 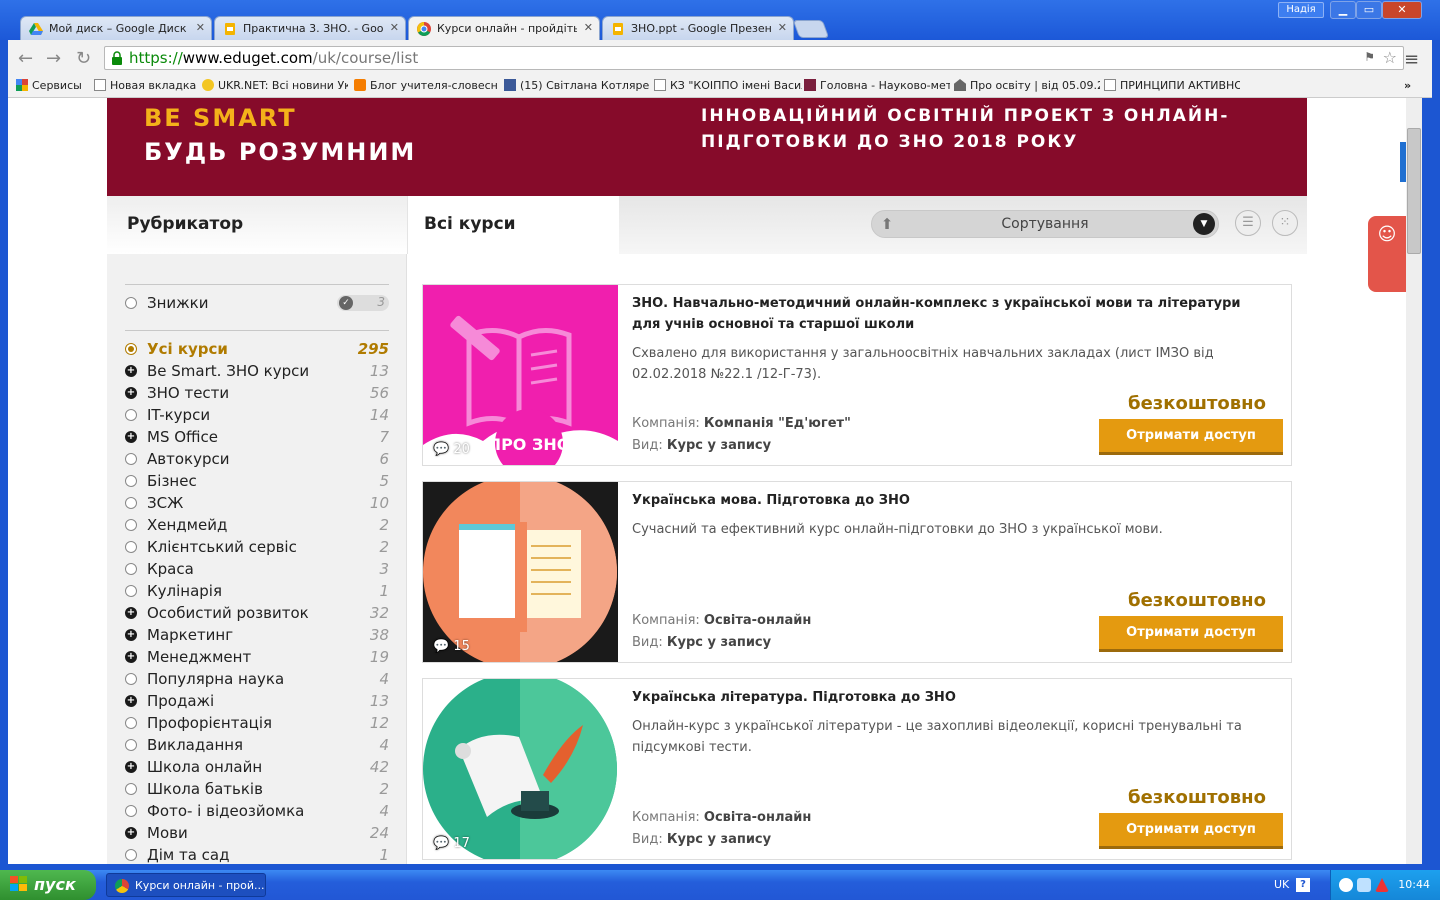 I want to click on category-item: Бізнес 5, so click(x=257, y=483).